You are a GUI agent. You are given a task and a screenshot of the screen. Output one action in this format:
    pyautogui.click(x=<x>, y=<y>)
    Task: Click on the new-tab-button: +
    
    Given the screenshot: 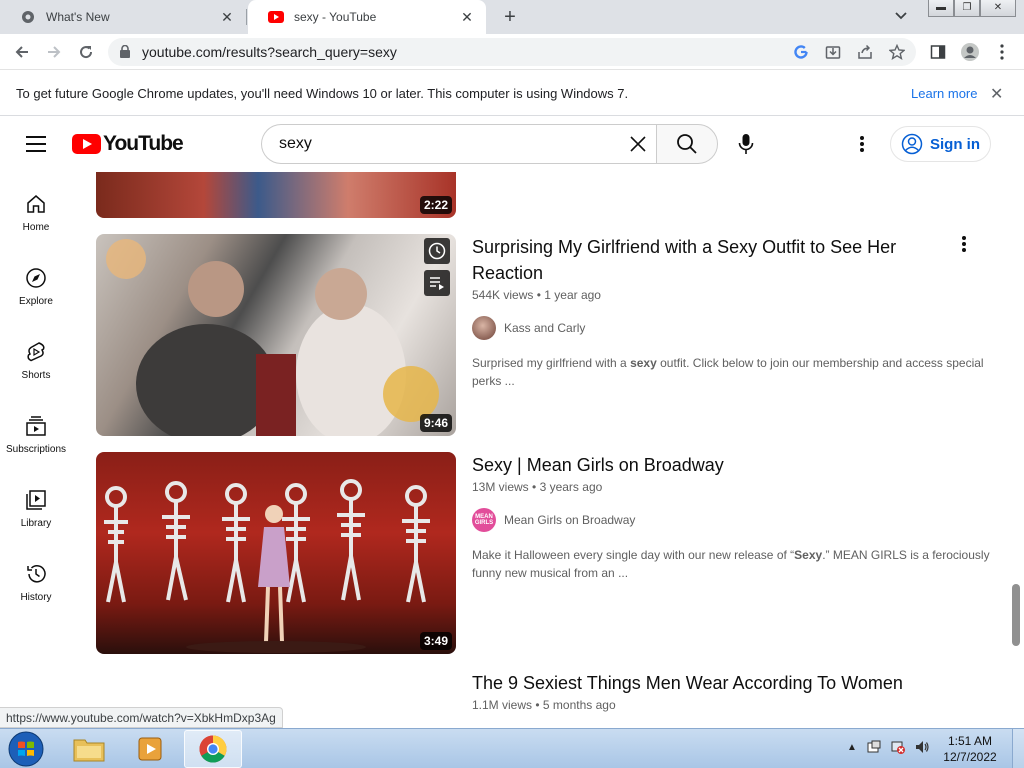 What is the action you would take?
    pyautogui.click(x=510, y=17)
    